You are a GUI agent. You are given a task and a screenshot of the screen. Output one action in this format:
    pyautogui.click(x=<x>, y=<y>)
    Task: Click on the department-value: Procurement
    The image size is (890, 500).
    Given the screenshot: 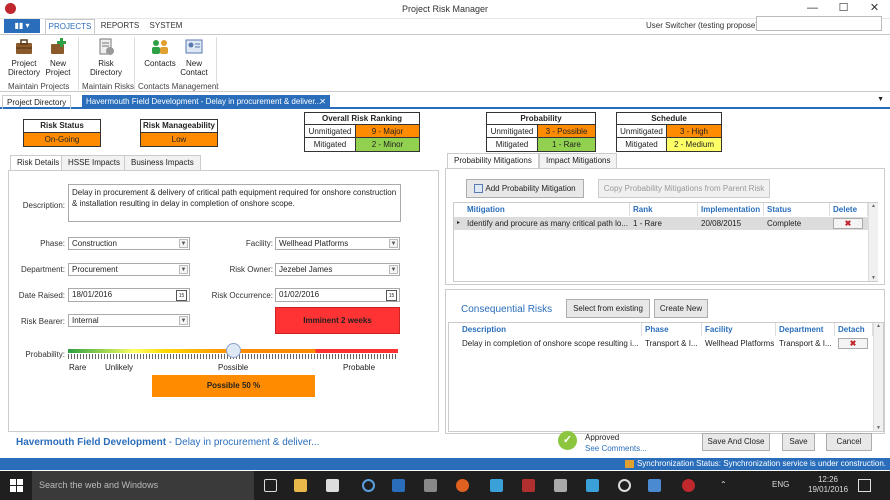 What is the action you would take?
    pyautogui.click(x=95, y=269)
    